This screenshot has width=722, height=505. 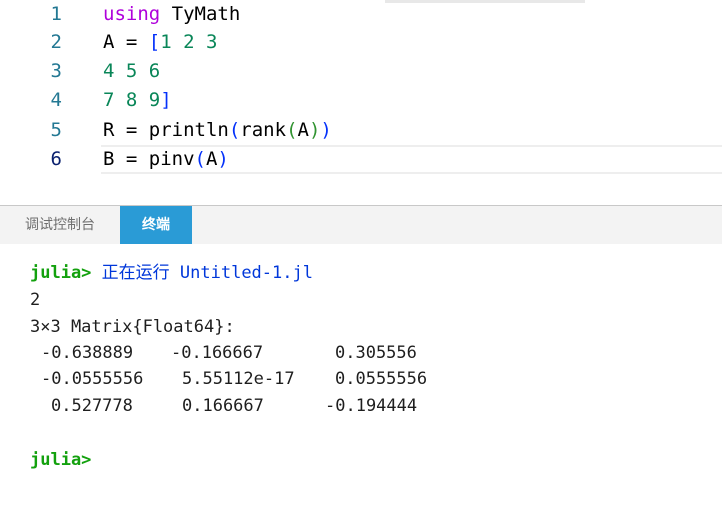 I want to click on line-number: 4, so click(x=56, y=100).